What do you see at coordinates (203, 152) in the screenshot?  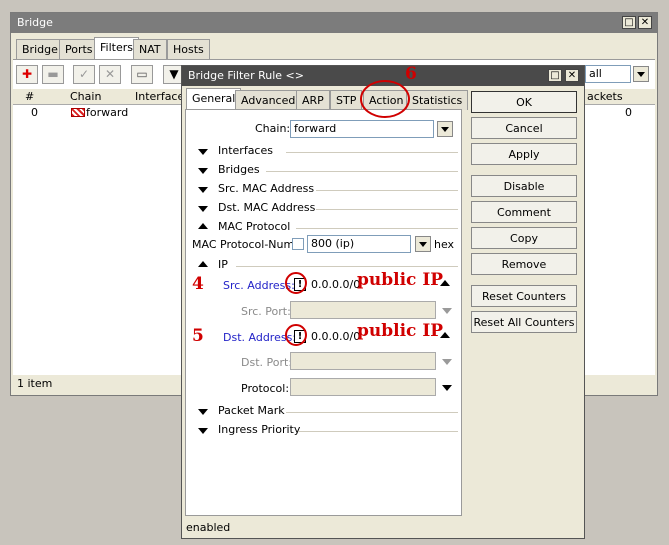 I see `interfaces-expand-icon` at bounding box center [203, 152].